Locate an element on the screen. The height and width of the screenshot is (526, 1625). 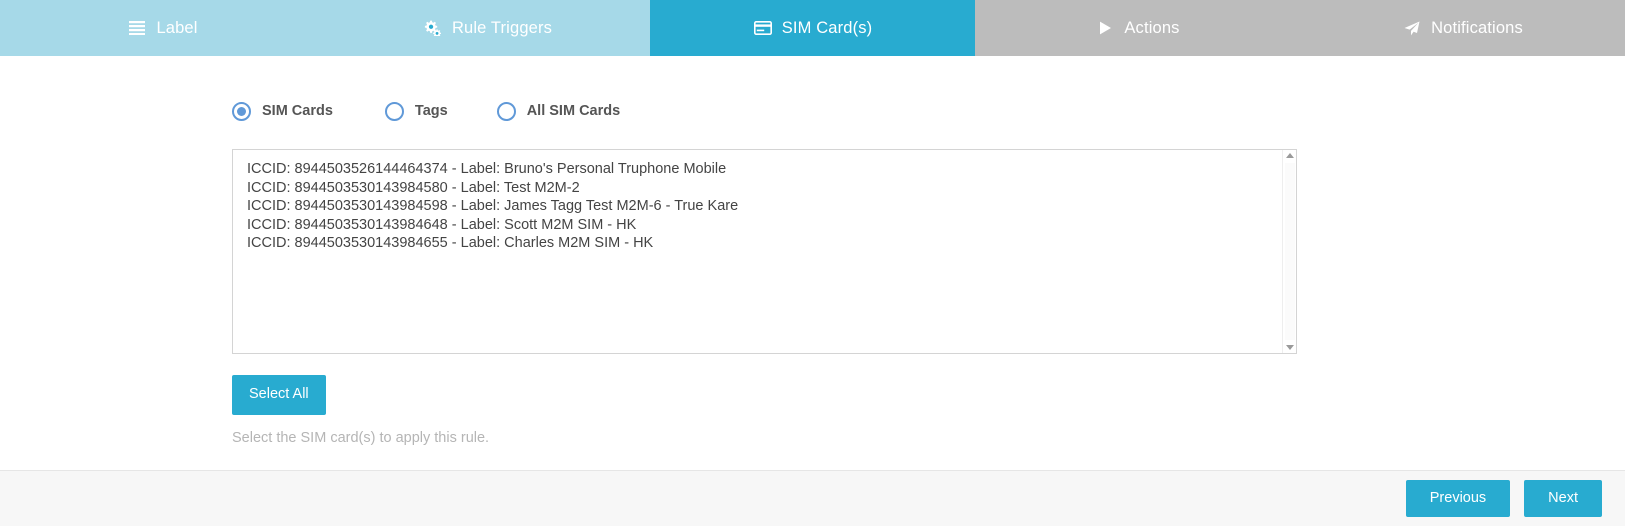
tab-notifications: Notifications is located at coordinates (1462, 28).